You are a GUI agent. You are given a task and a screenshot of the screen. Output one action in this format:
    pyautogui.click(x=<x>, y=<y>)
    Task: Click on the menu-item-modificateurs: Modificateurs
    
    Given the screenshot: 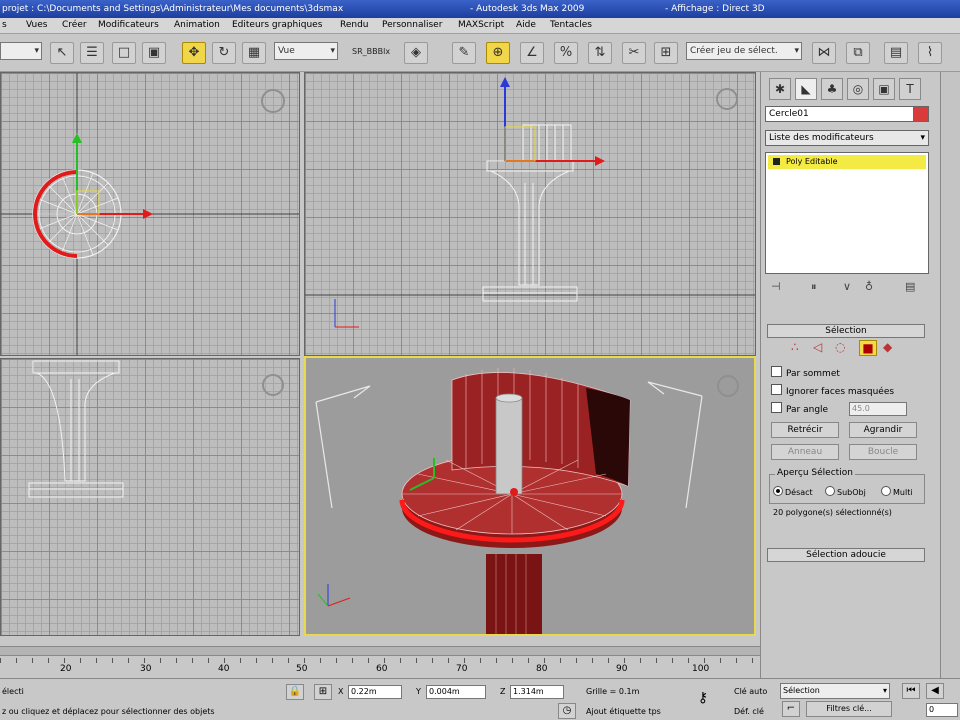 What is the action you would take?
    pyautogui.click(x=128, y=25)
    